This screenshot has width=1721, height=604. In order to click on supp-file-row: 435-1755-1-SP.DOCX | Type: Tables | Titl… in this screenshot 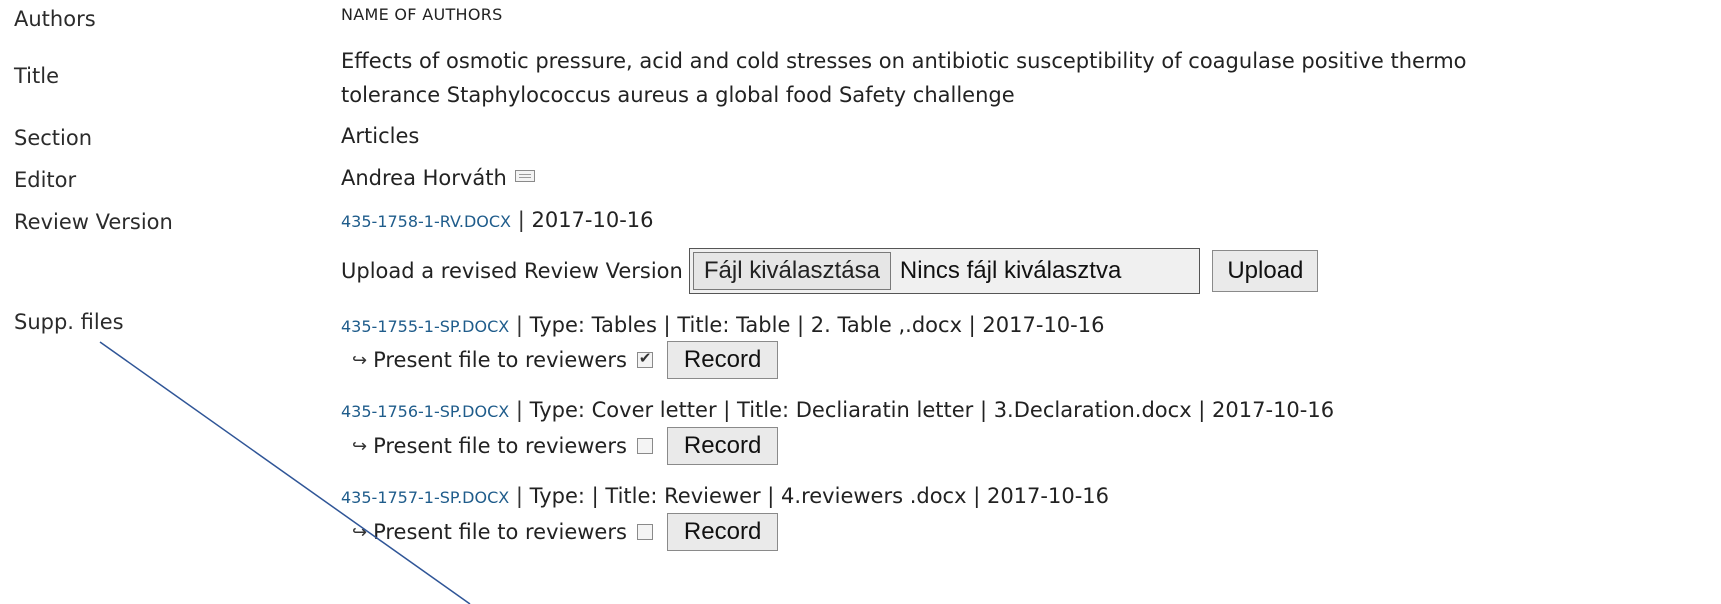, I will do `click(722, 326)`.